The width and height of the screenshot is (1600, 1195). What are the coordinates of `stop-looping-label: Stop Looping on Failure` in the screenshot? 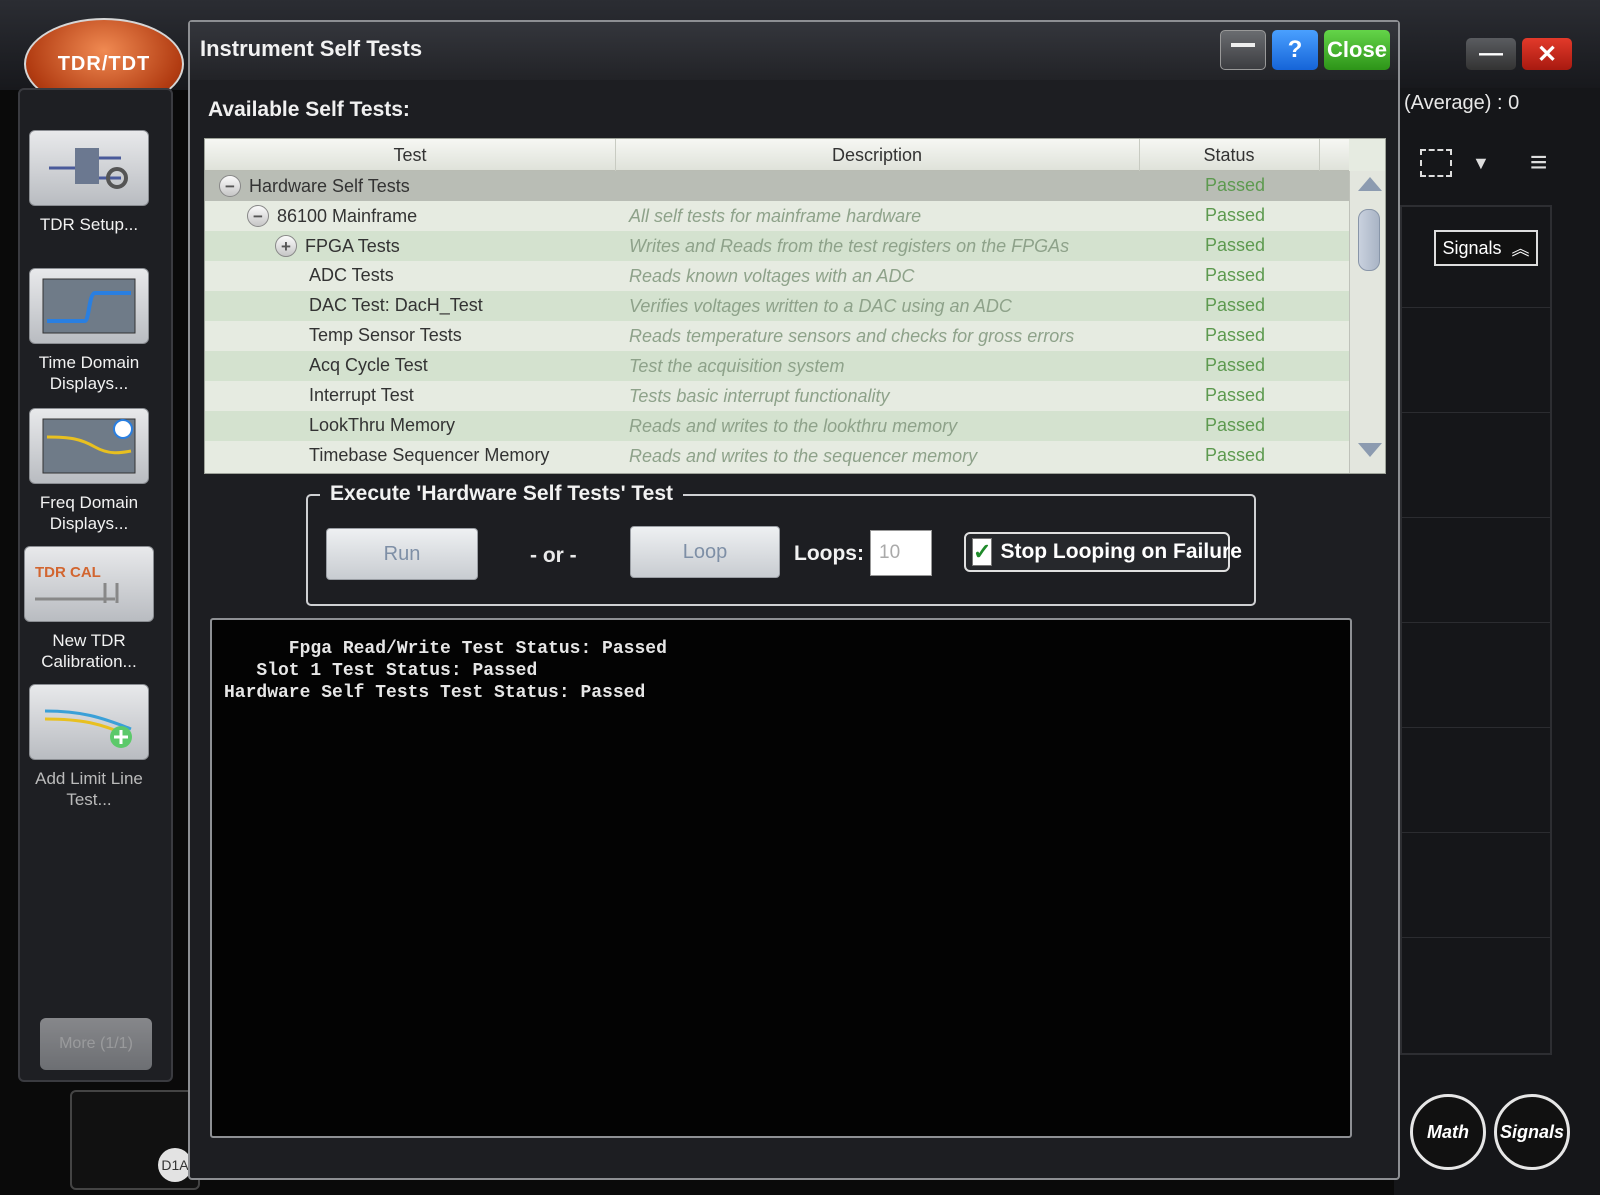 It's located at (1121, 551).